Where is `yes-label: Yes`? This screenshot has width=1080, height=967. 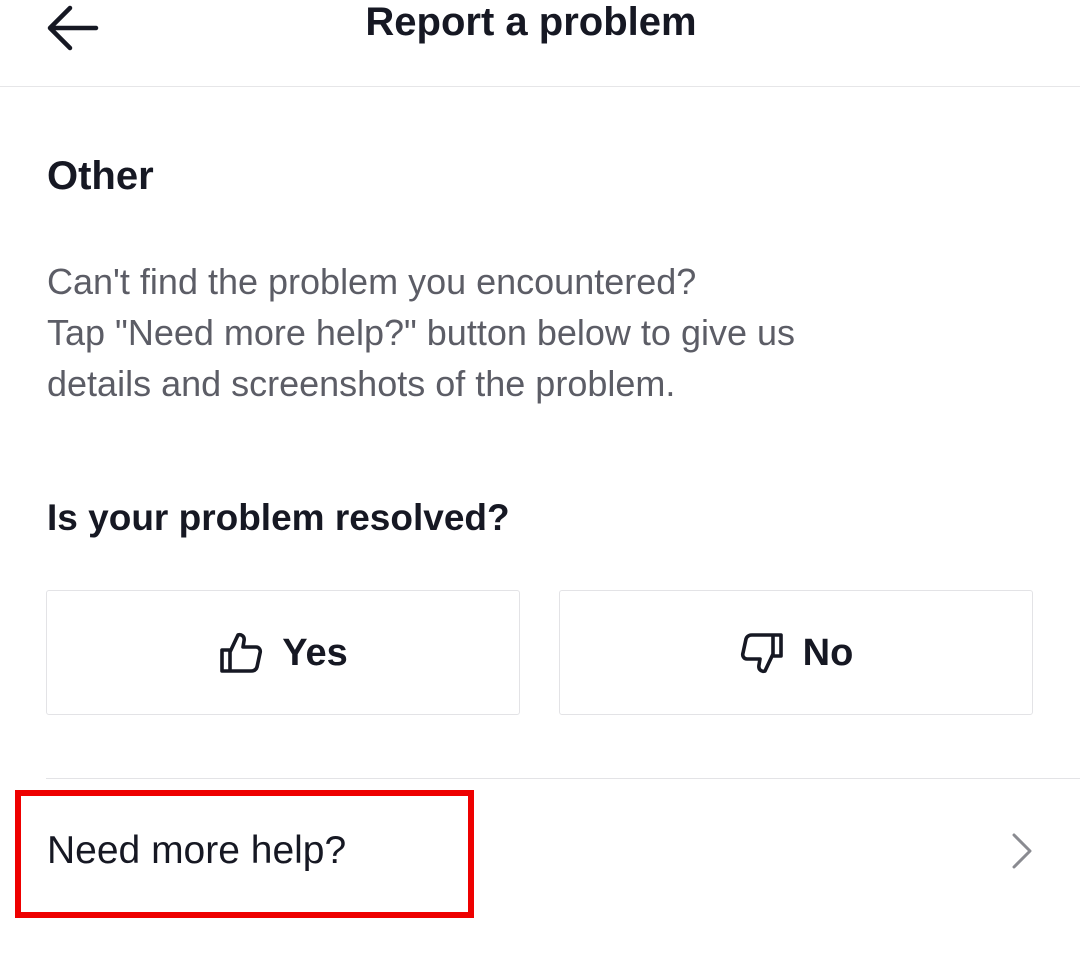
yes-label: Yes is located at coordinates (315, 652).